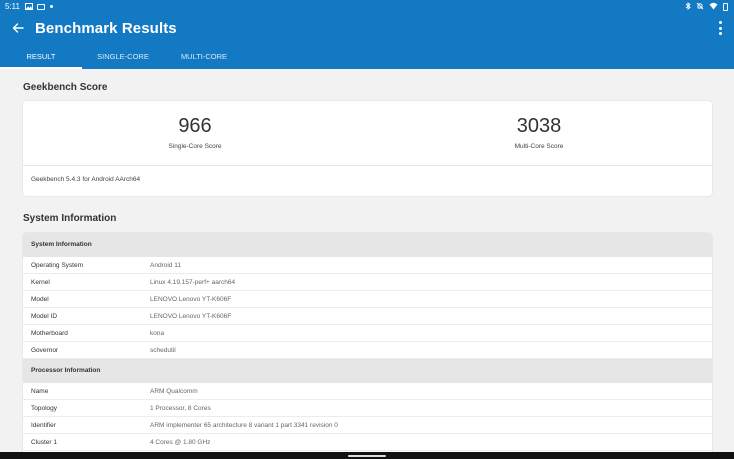  I want to click on dot-icon, so click(51, 6).